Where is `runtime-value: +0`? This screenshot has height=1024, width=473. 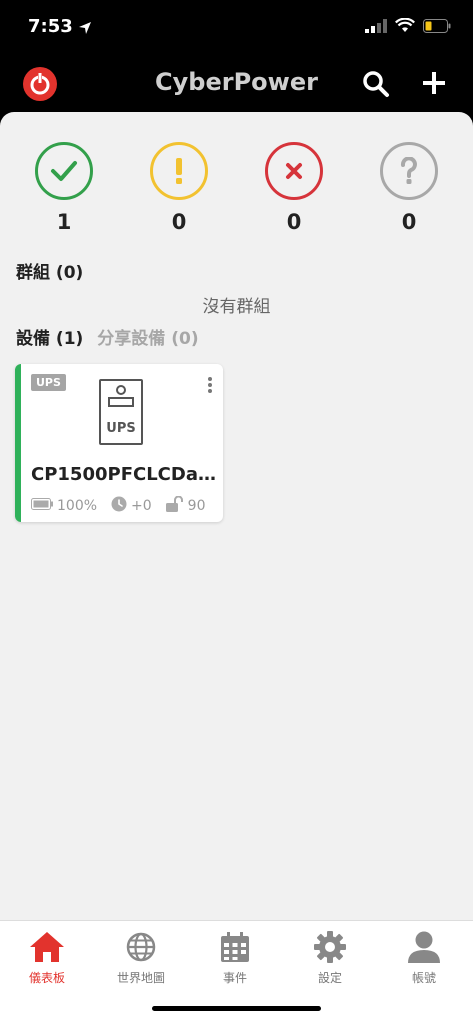
runtime-value: +0 is located at coordinates (141, 506).